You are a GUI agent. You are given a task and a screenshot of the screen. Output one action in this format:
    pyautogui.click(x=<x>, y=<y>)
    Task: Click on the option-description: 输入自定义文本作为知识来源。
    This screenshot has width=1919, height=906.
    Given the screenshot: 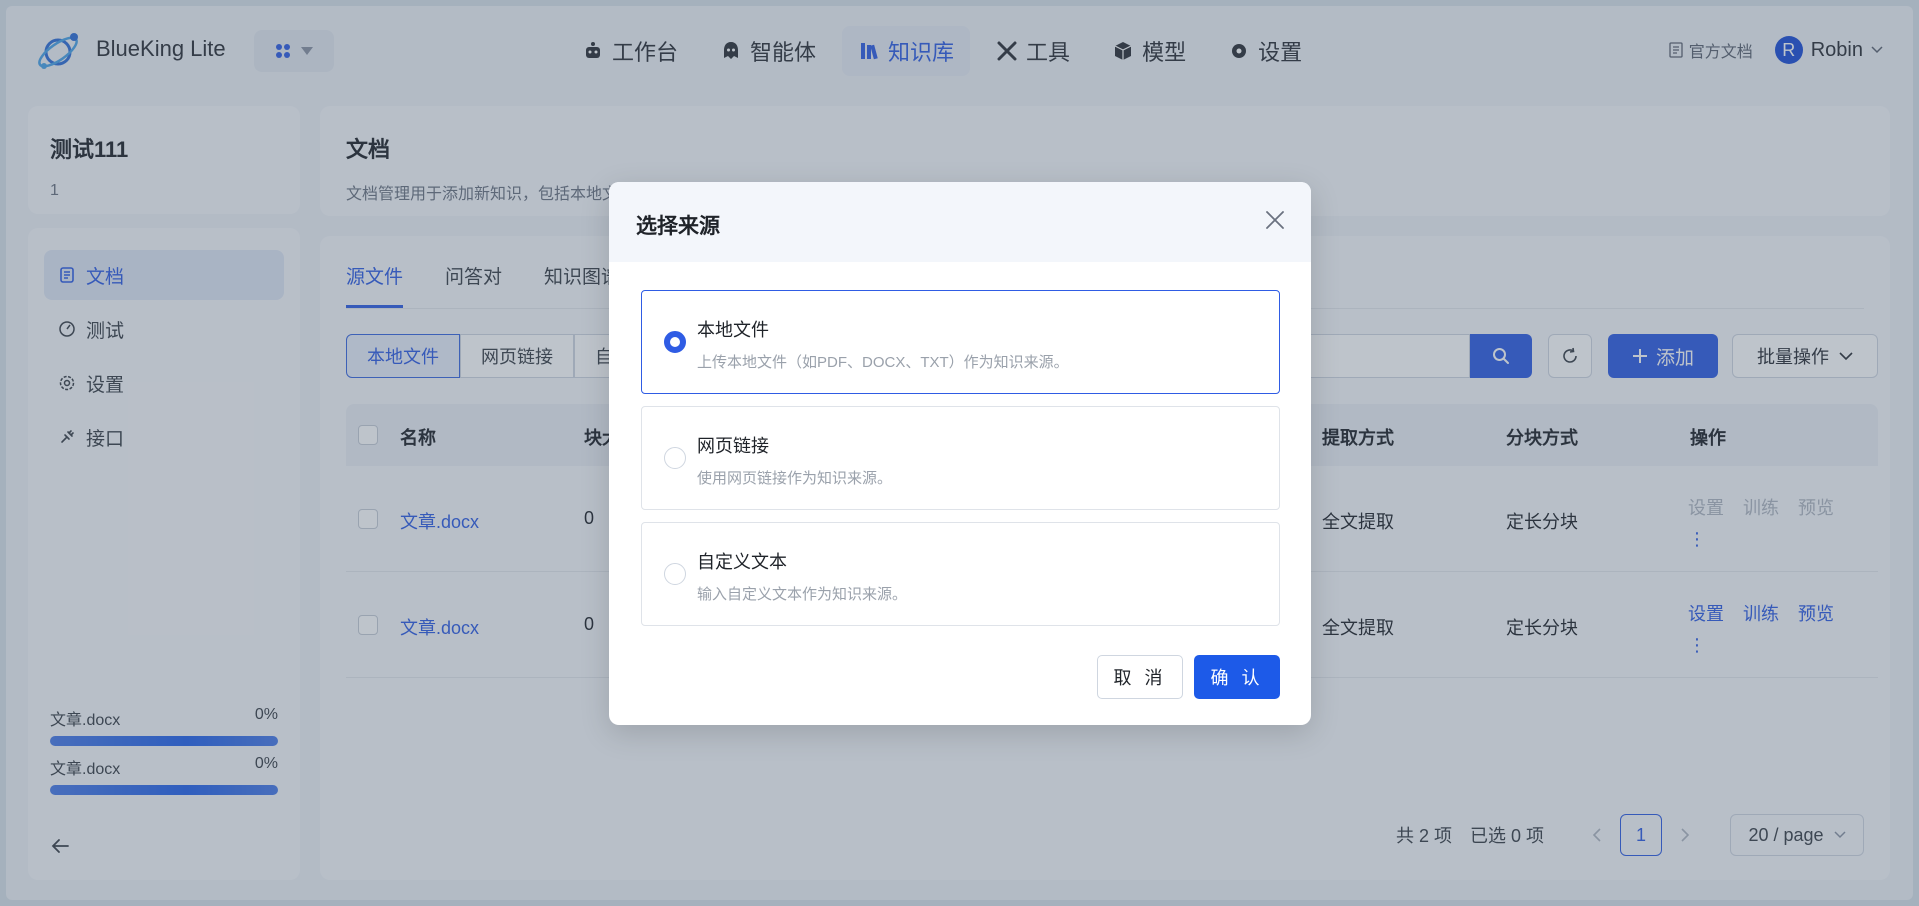 What is the action you would take?
    pyautogui.click(x=802, y=594)
    